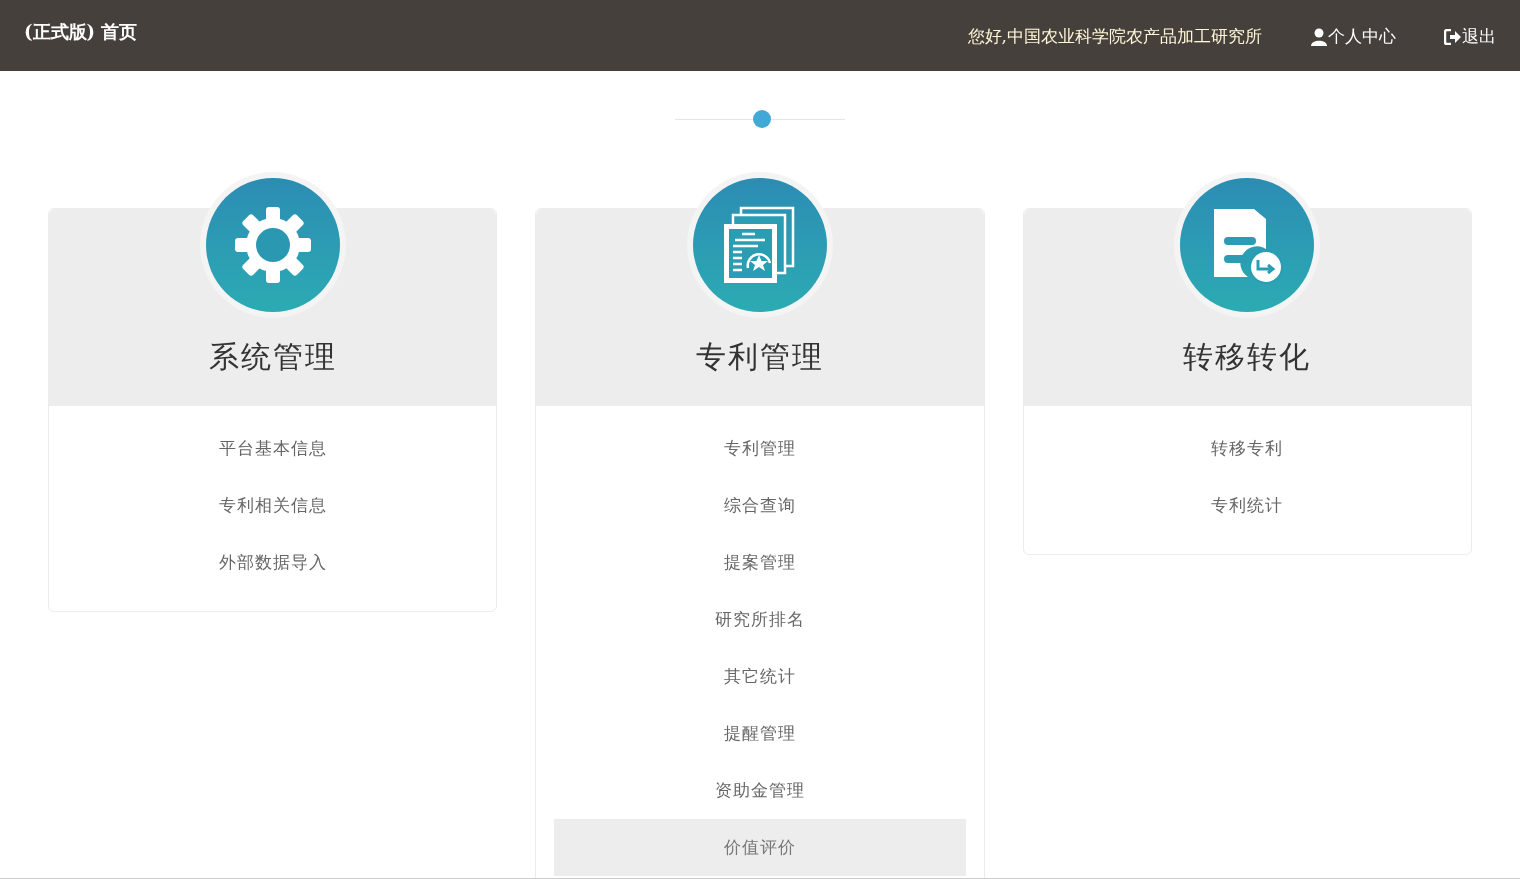 This screenshot has width=1520, height=879. Describe the element at coordinates (760, 448) in the screenshot. I see `menu-item: 专利管理` at that location.